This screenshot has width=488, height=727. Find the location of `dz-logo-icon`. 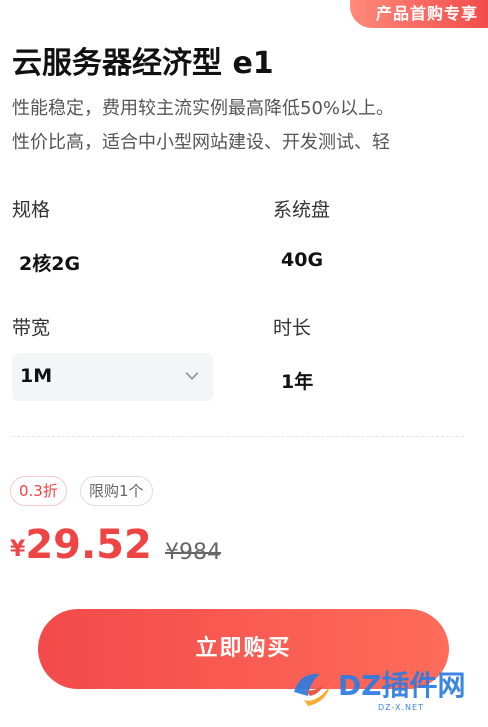

dz-logo-icon is located at coordinates (312, 689).